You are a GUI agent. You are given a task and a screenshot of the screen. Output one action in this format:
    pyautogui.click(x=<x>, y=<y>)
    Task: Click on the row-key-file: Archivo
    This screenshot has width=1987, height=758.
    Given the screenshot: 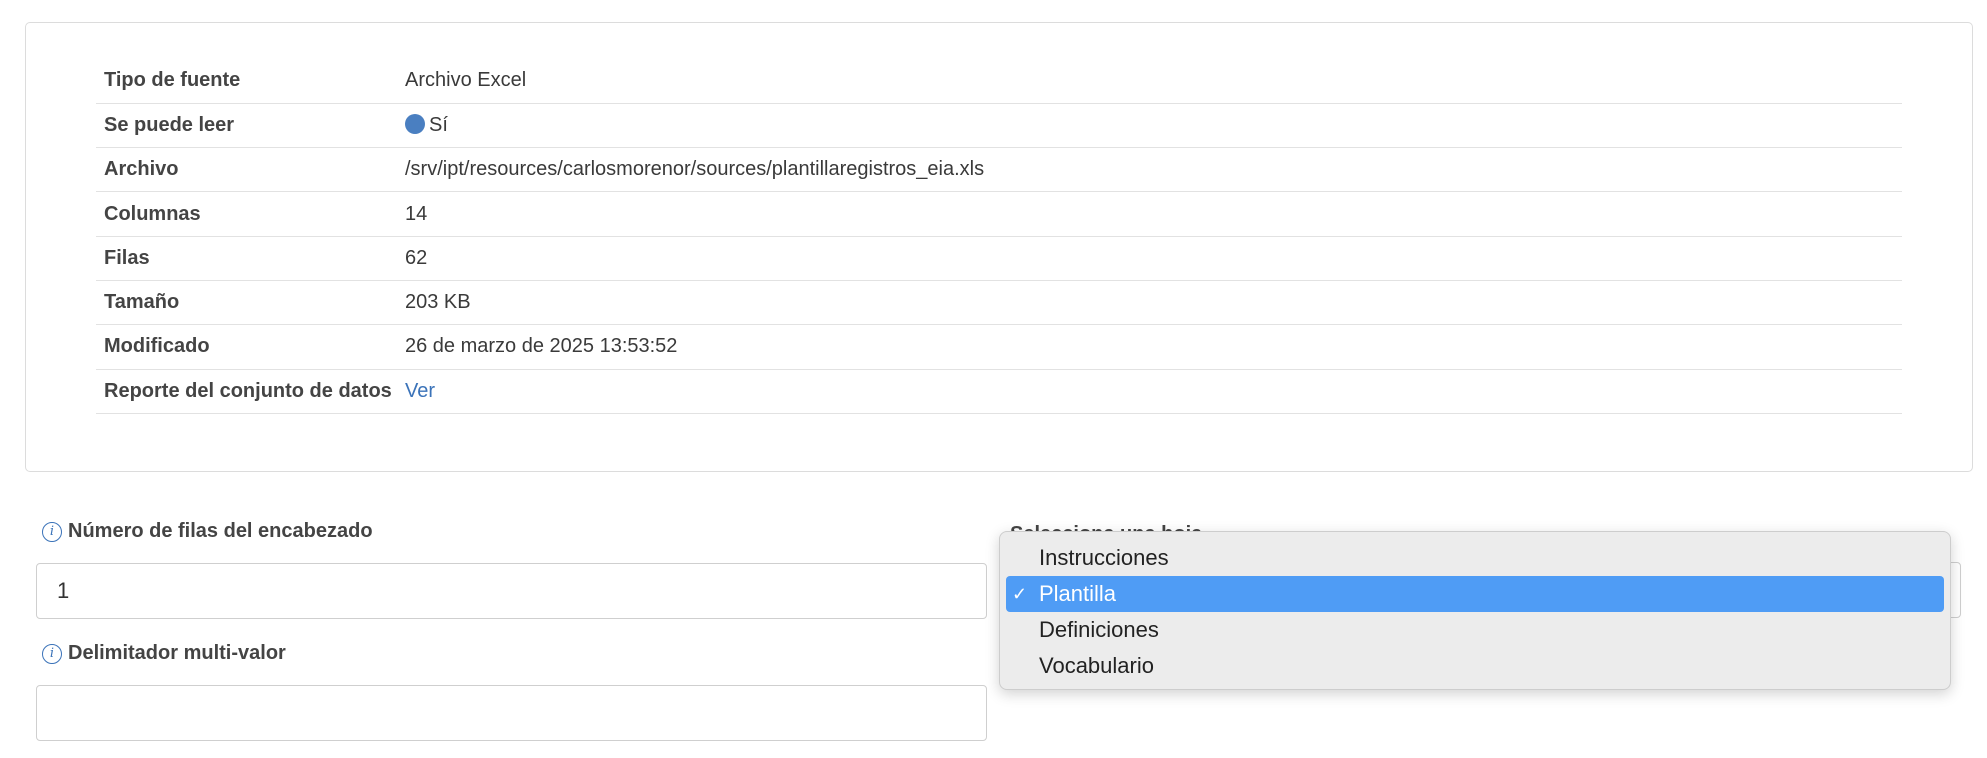 What is the action you would take?
    pyautogui.click(x=141, y=169)
    